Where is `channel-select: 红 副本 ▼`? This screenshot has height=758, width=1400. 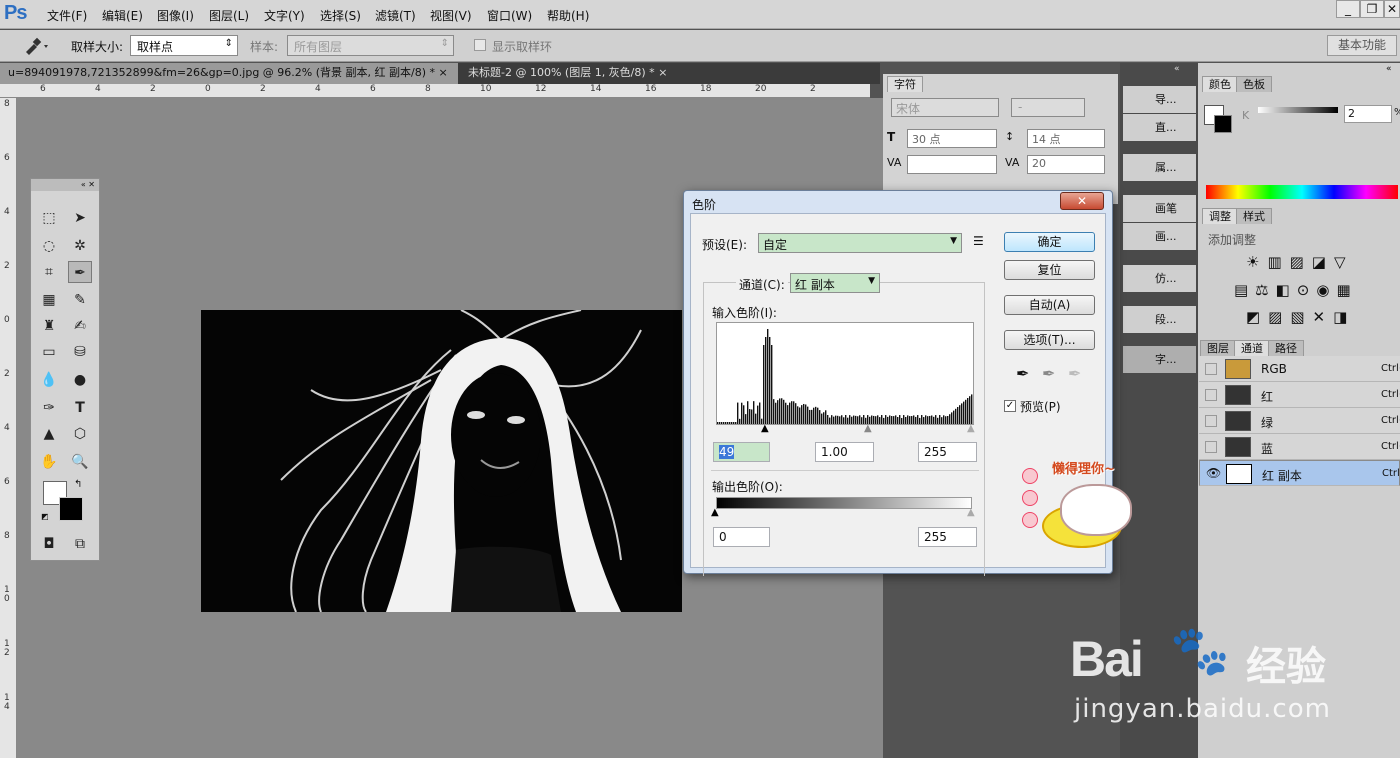 channel-select: 红 副本 ▼ is located at coordinates (835, 283).